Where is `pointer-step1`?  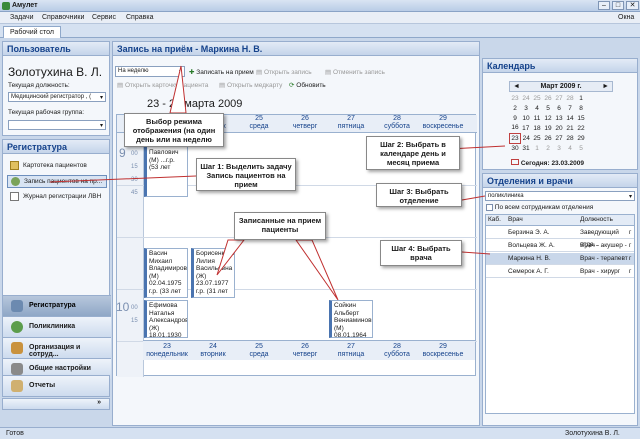
pointer-step1 is located at coordinates (123, 179).